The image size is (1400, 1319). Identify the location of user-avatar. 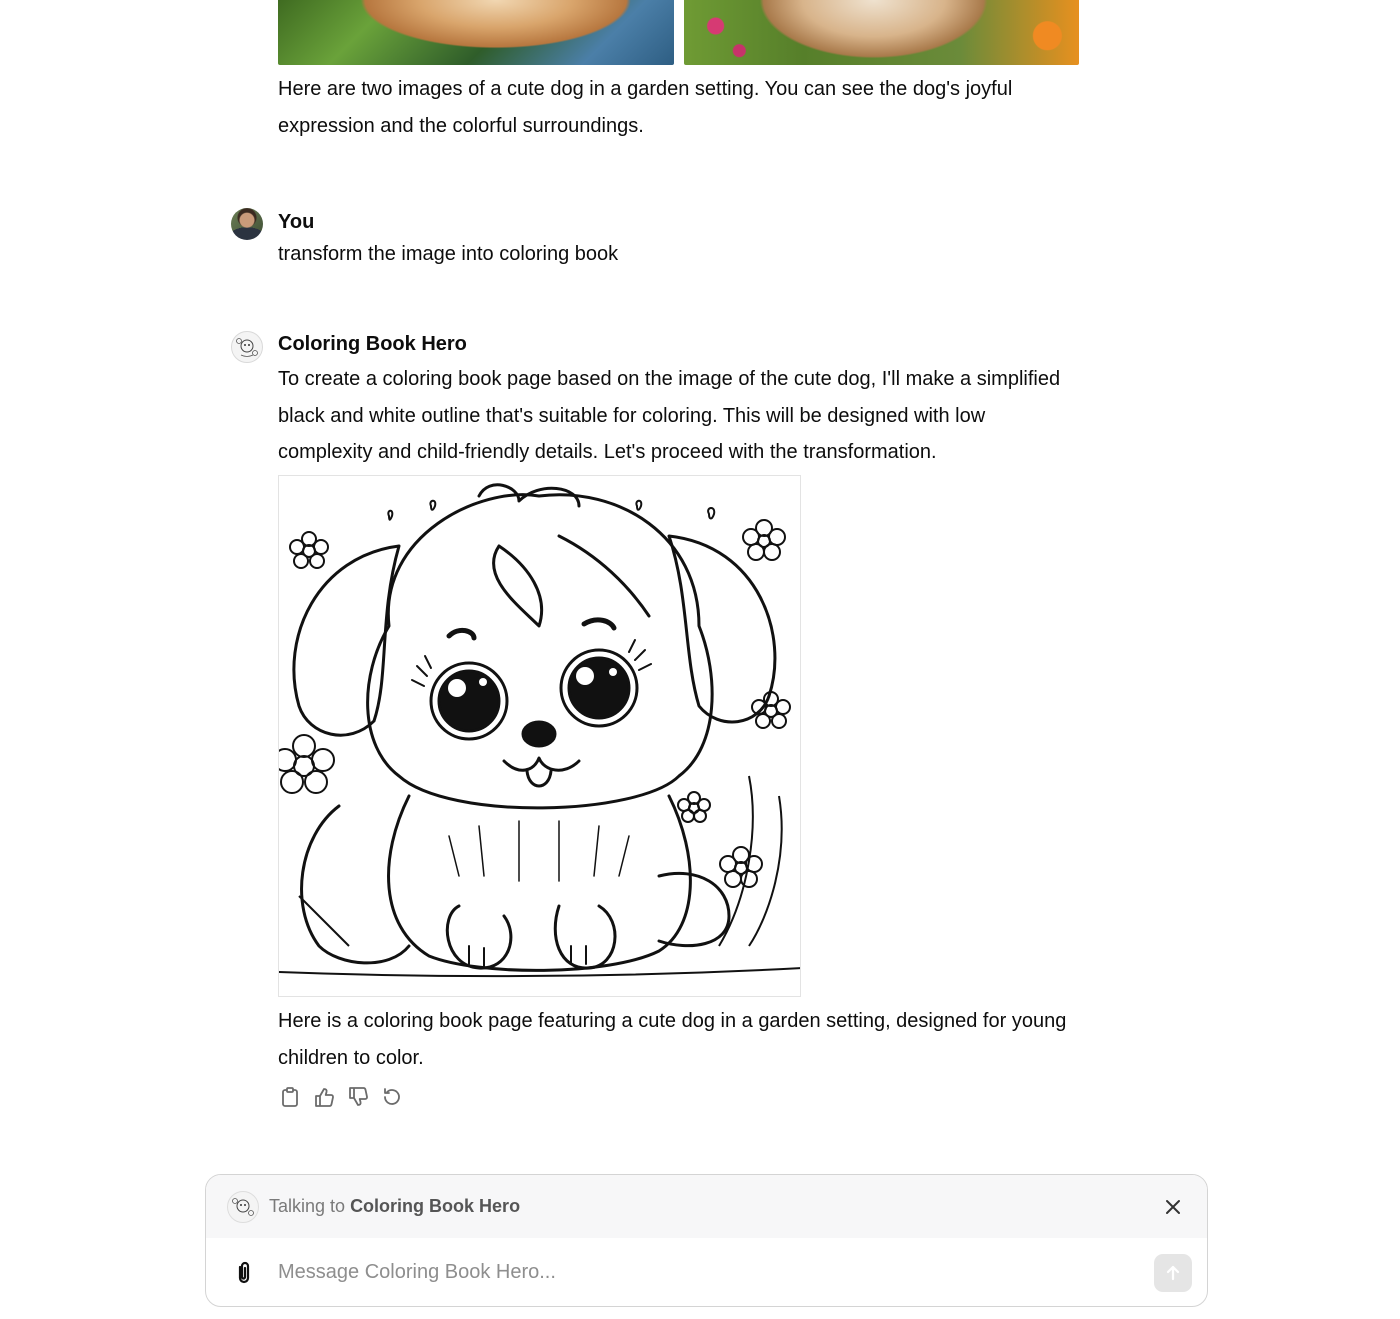
(247, 224).